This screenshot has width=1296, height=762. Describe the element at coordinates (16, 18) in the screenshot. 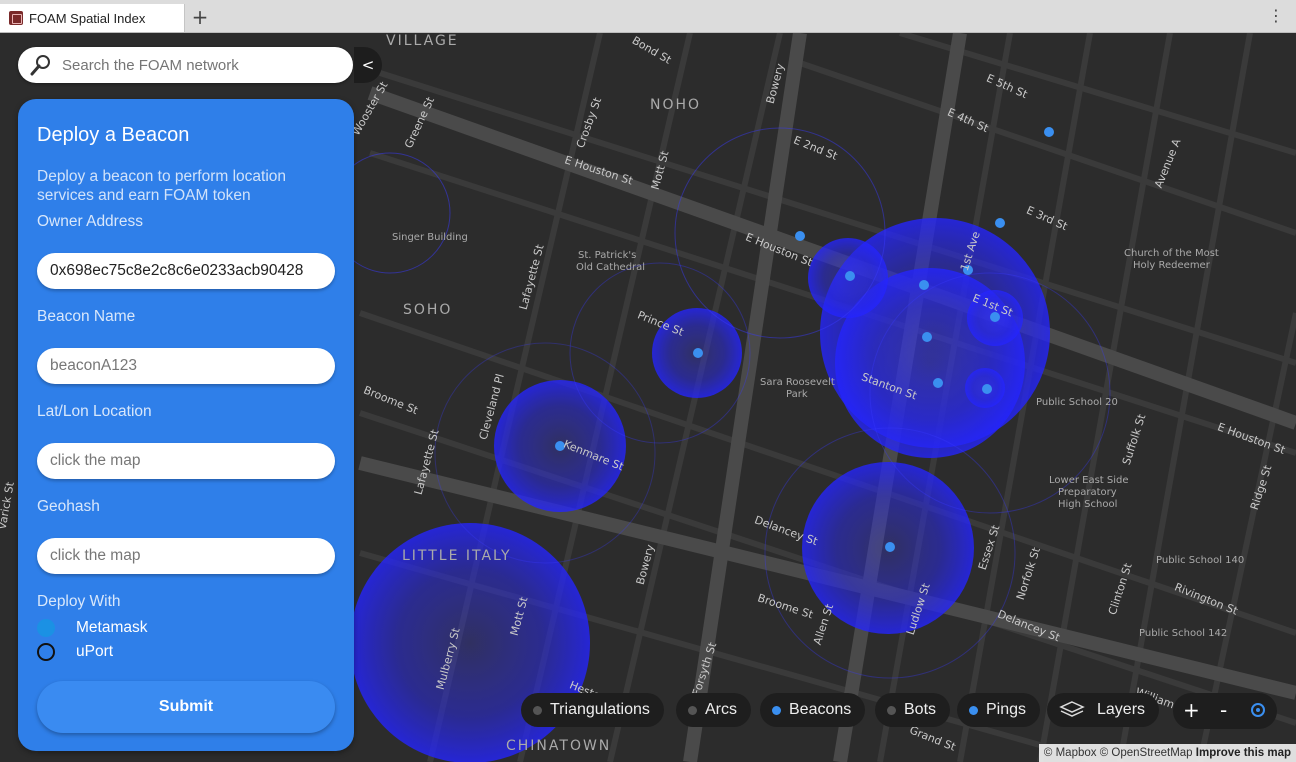

I see `foam-favicon-icon` at that location.